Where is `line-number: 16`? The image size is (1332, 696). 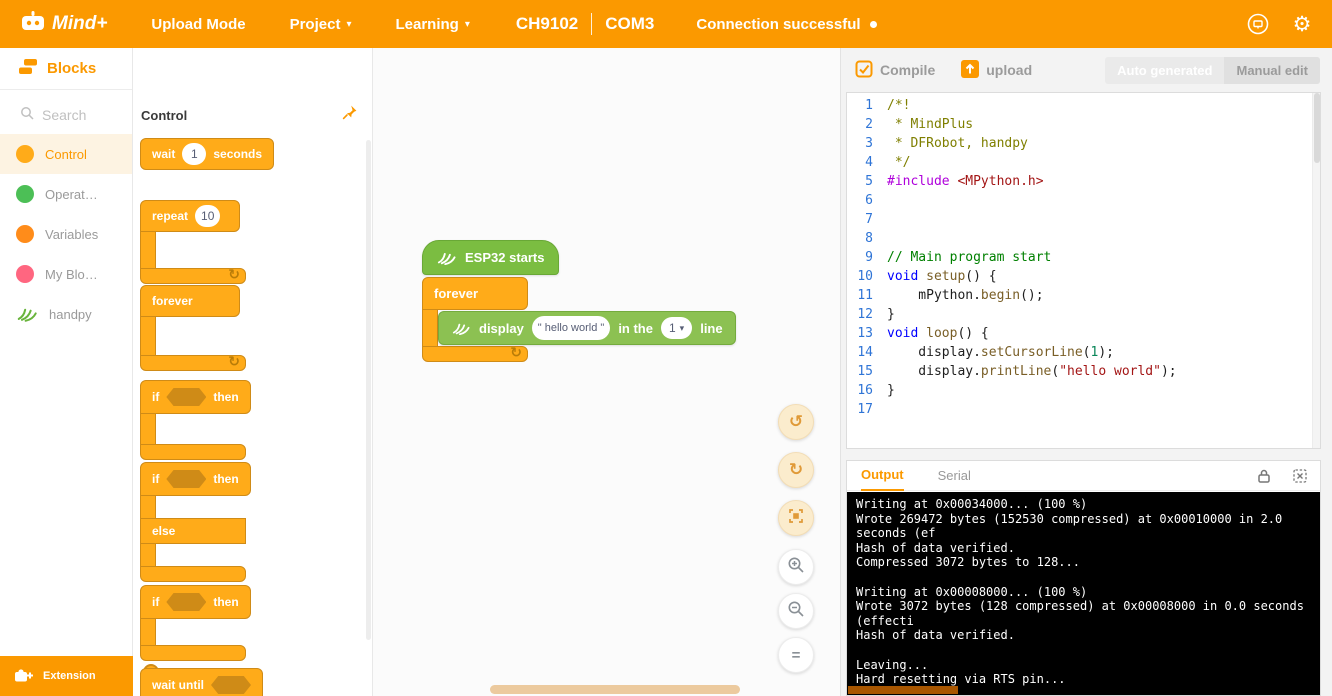
line-number: 16 is located at coordinates (865, 390).